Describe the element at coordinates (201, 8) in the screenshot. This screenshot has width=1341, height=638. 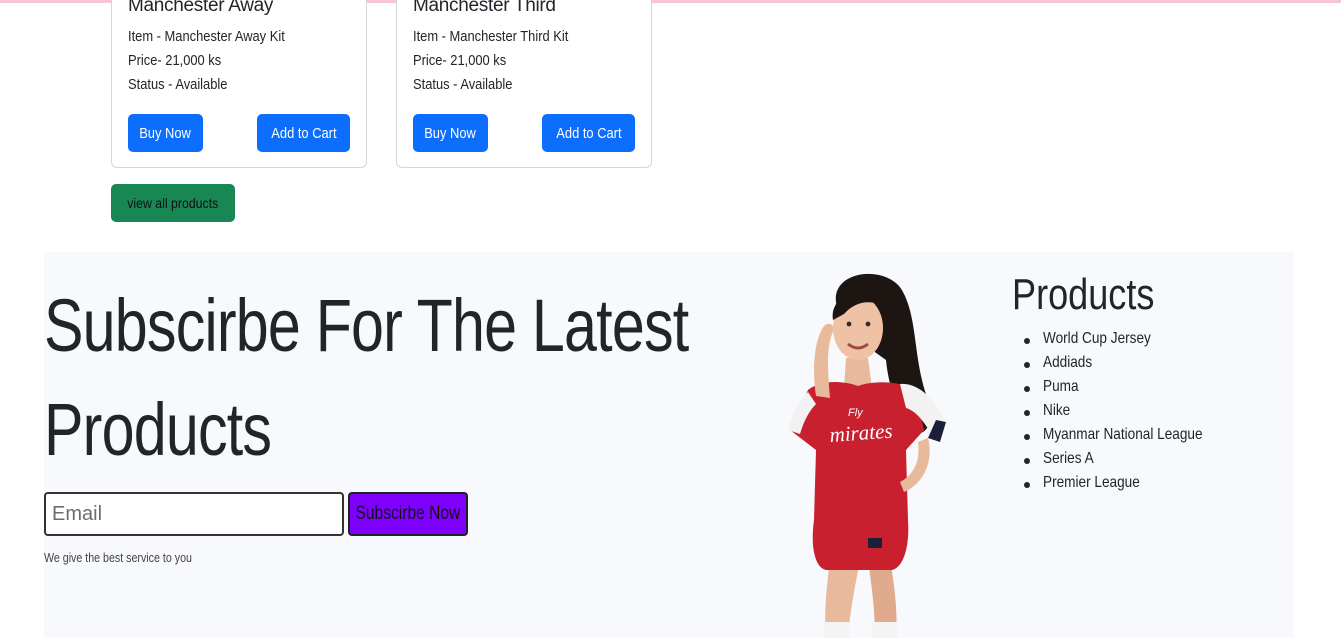
I see `product-card-title: Manchester Away` at that location.